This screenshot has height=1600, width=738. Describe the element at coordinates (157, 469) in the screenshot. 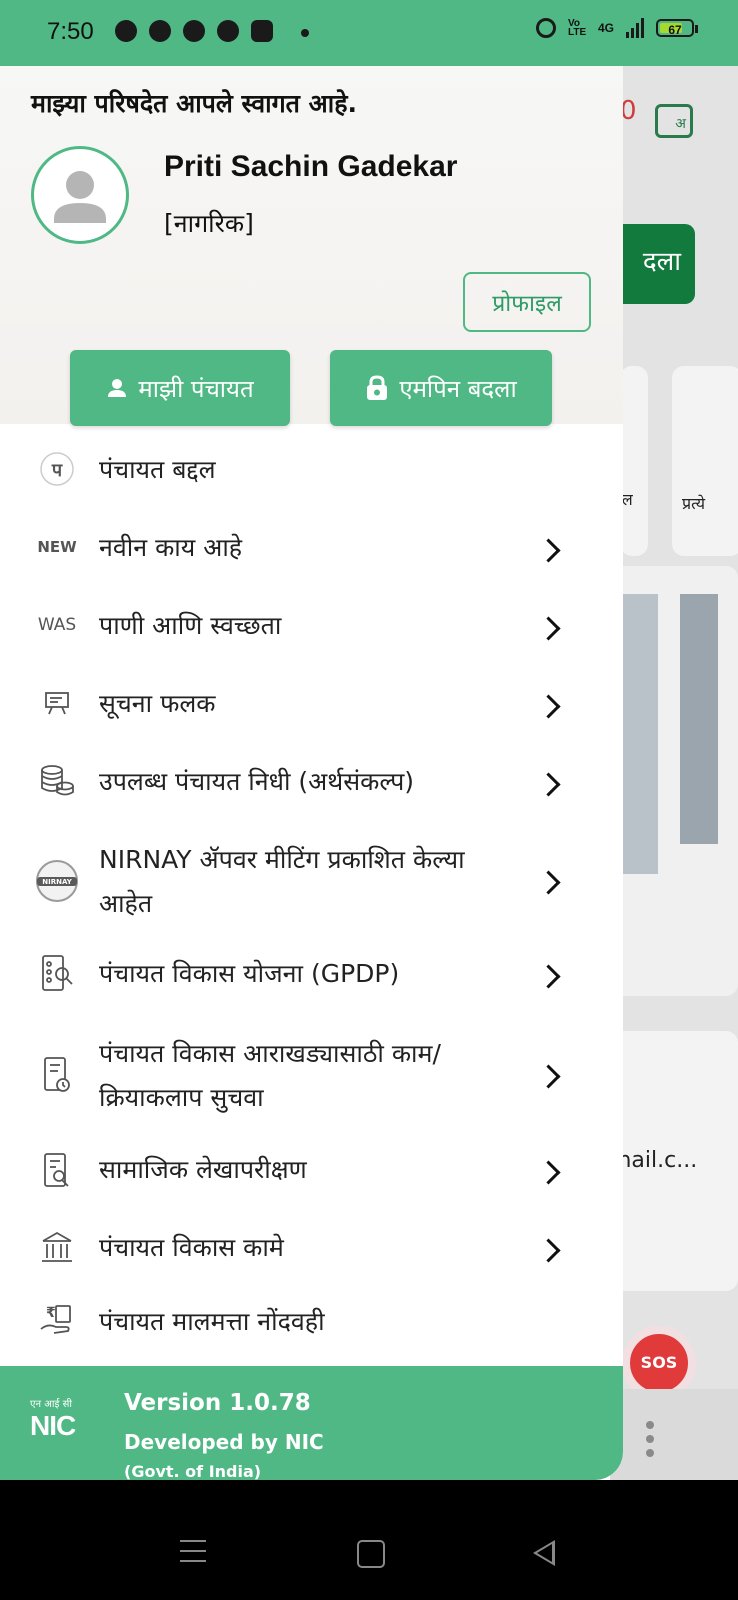

I see `menu-label: पंचायत बद्दल` at that location.